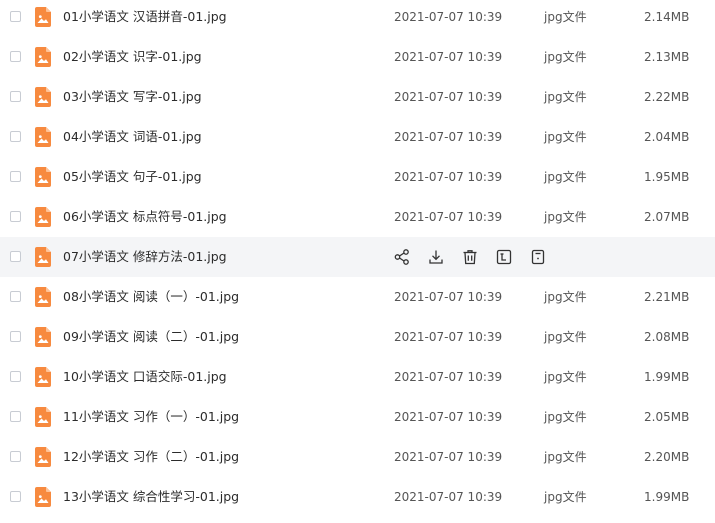 The image size is (715, 523). I want to click on file-size: 2.13MB, so click(667, 57).